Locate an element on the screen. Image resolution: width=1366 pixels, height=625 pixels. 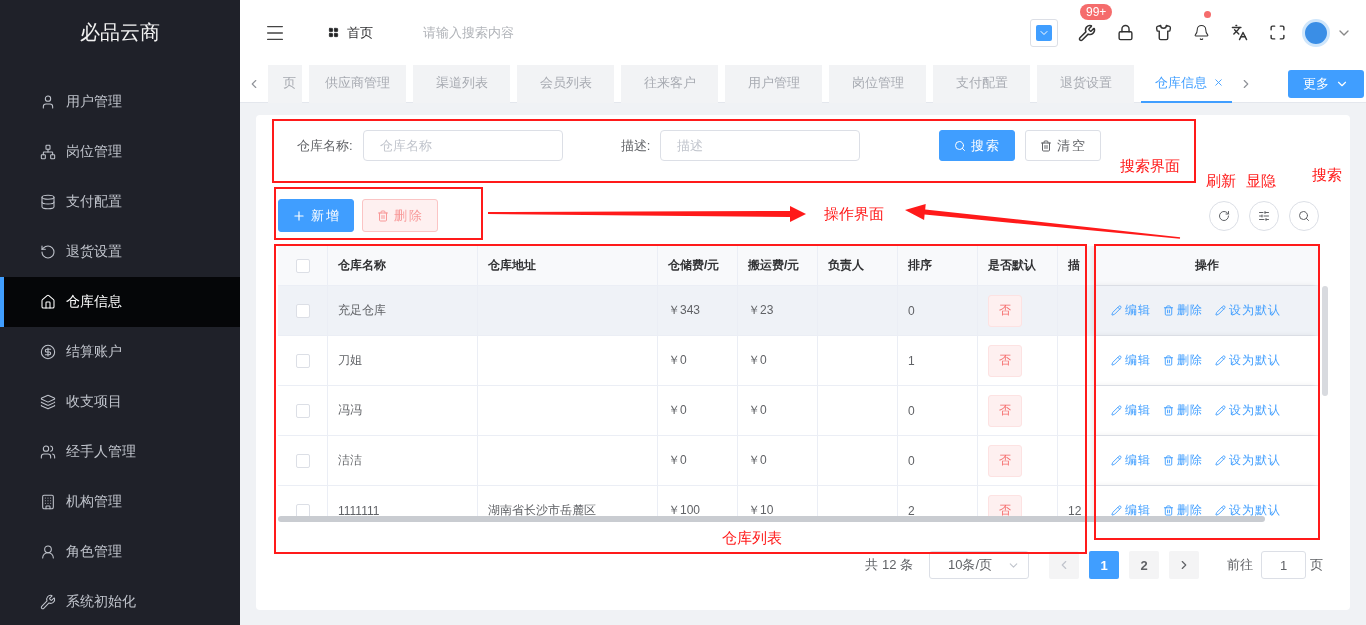
close-icon is located at coordinates (1218, 82).